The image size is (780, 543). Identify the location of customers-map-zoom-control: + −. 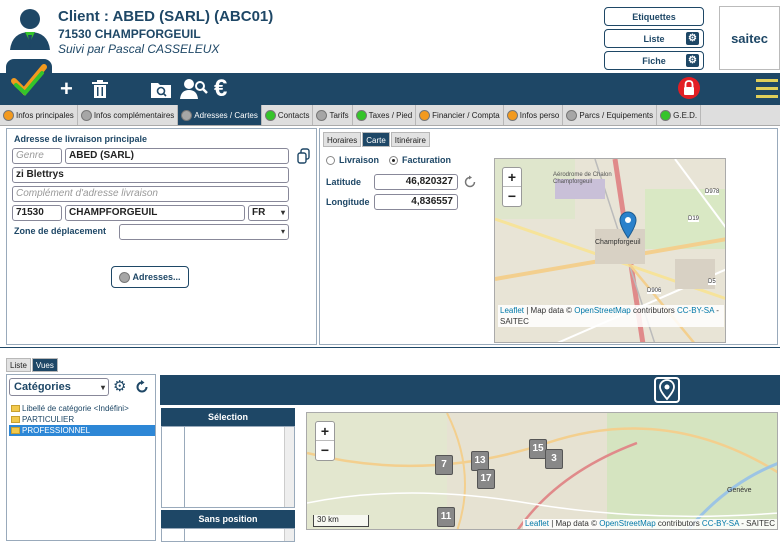
(325, 441).